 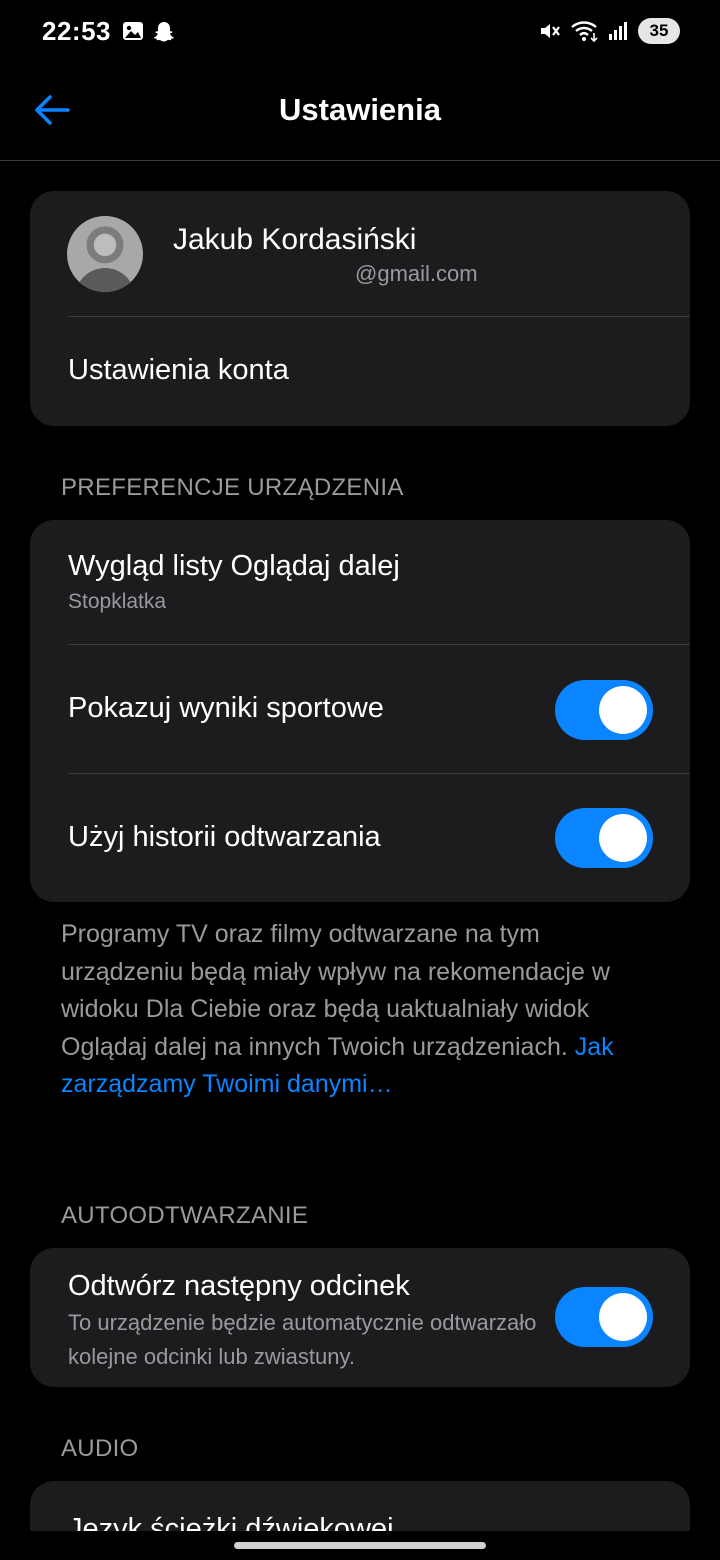 What do you see at coordinates (618, 31) in the screenshot?
I see `signal-icon` at bounding box center [618, 31].